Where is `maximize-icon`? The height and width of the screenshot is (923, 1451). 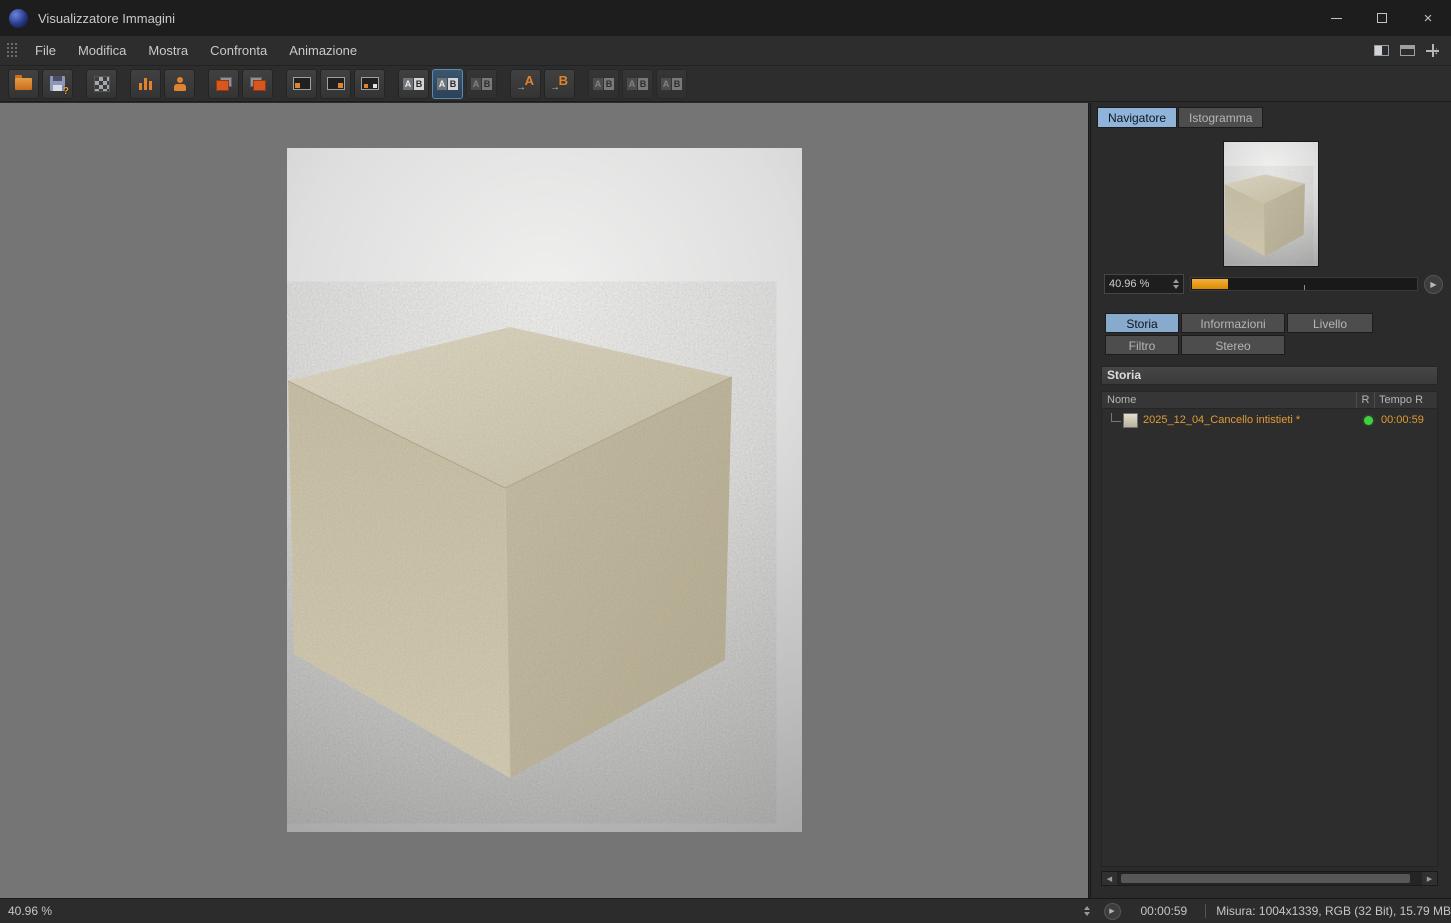
maximize-icon is located at coordinates (1382, 18).